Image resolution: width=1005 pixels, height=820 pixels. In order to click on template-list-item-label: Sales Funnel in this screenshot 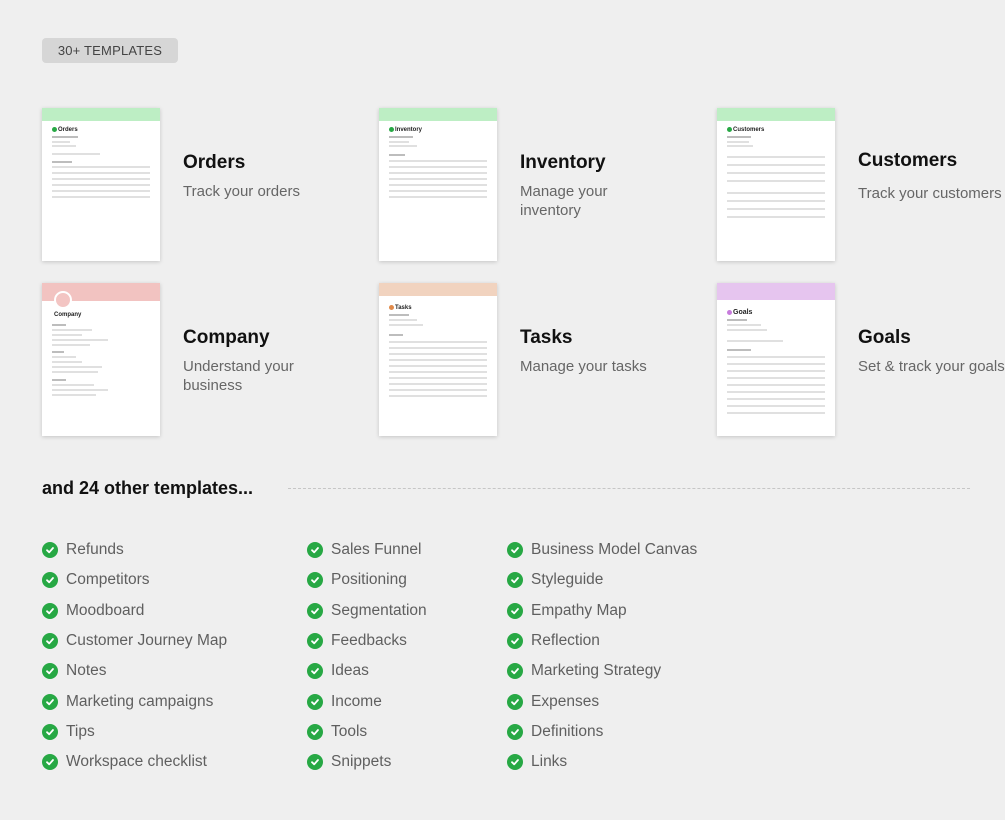, I will do `click(376, 550)`.